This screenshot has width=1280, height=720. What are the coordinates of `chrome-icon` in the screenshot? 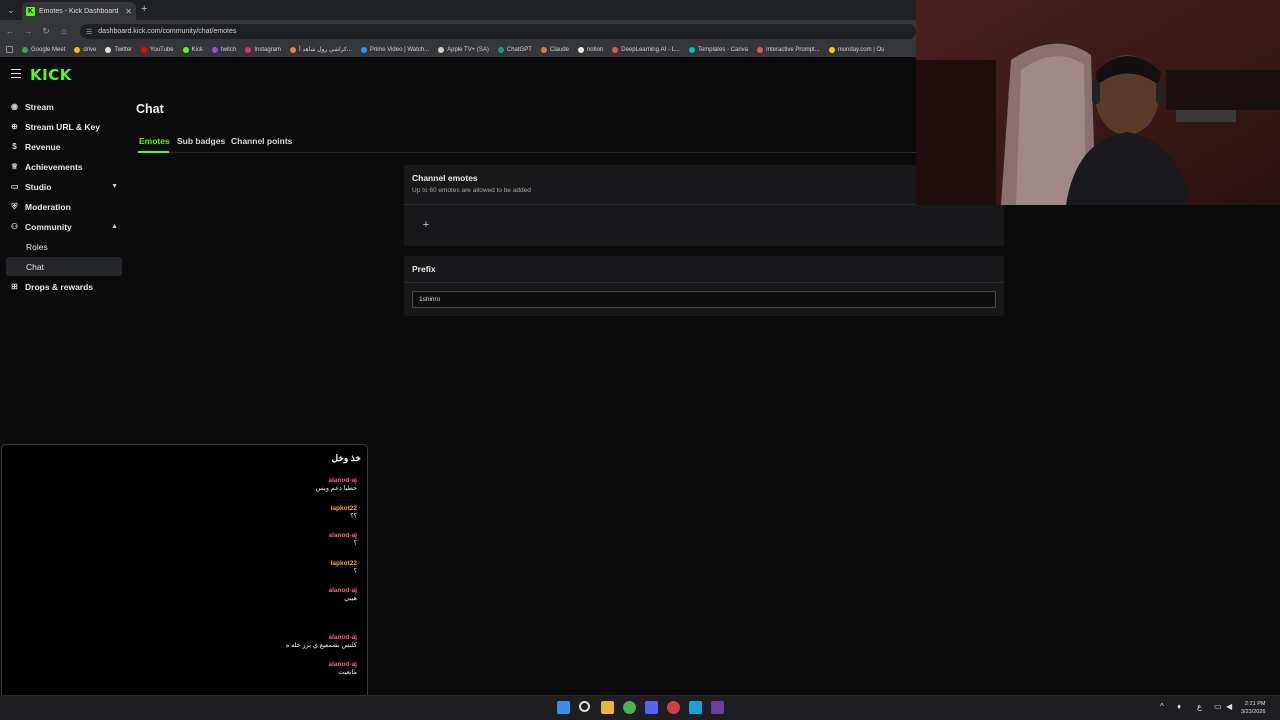 It's located at (629, 707).